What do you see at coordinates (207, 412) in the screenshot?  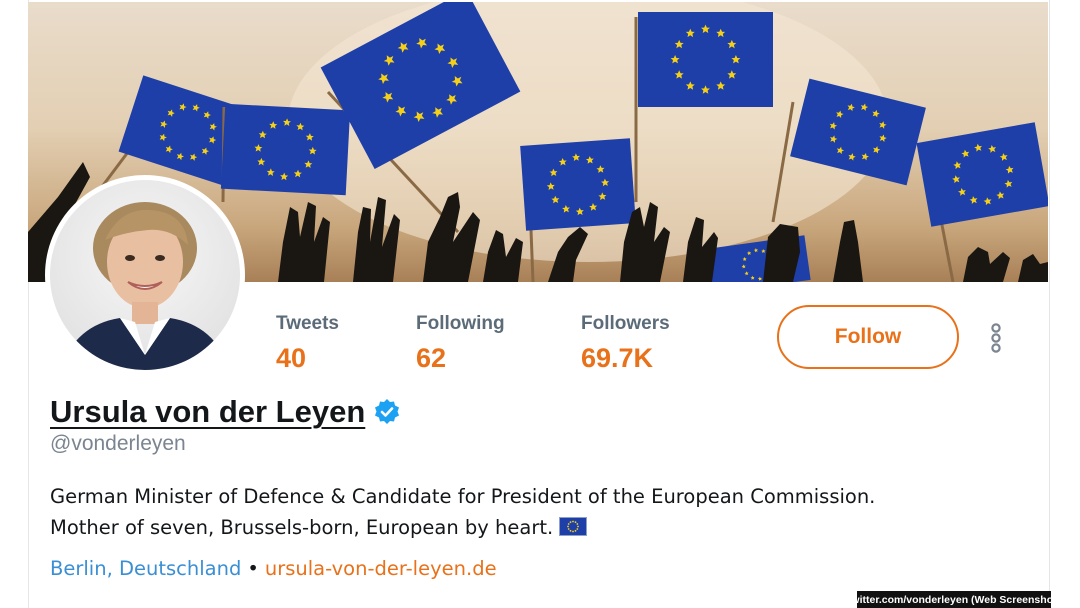 I see `display-name: Ursula von der Leyen` at bounding box center [207, 412].